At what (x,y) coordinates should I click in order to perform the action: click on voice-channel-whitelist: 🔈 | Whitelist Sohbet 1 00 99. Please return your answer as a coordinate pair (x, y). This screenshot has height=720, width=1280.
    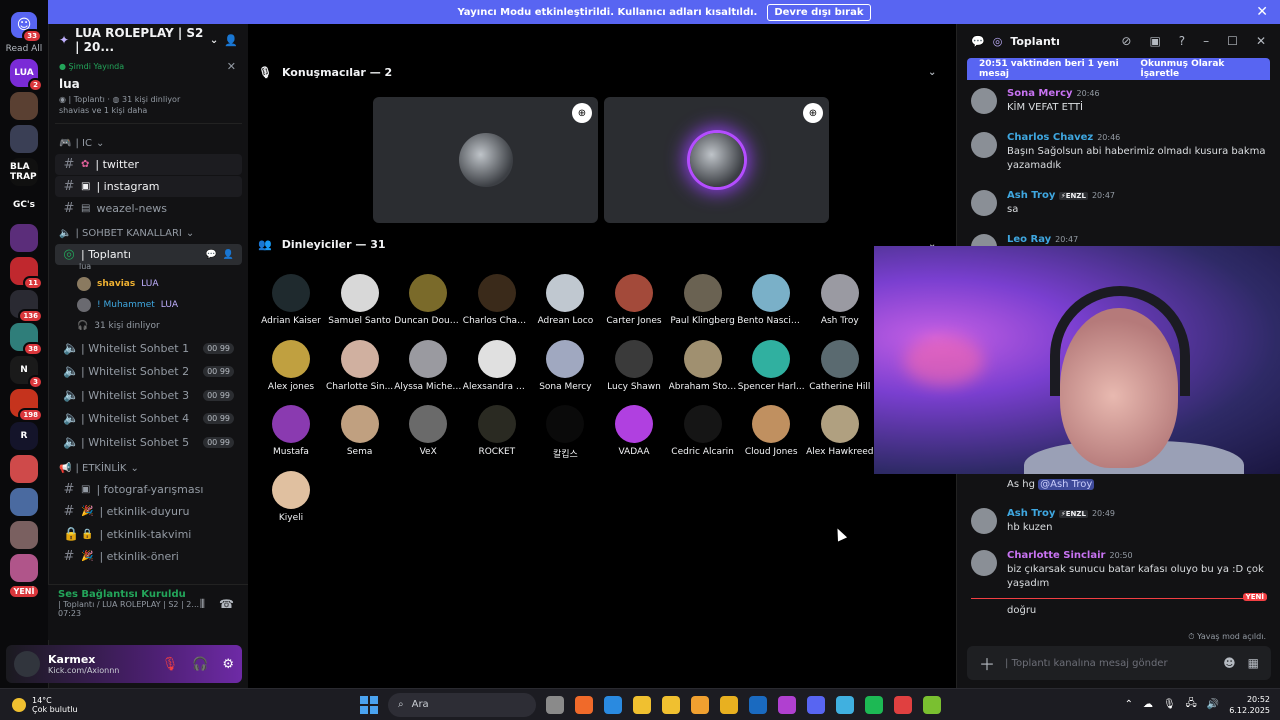
    Looking at the image, I should click on (148, 348).